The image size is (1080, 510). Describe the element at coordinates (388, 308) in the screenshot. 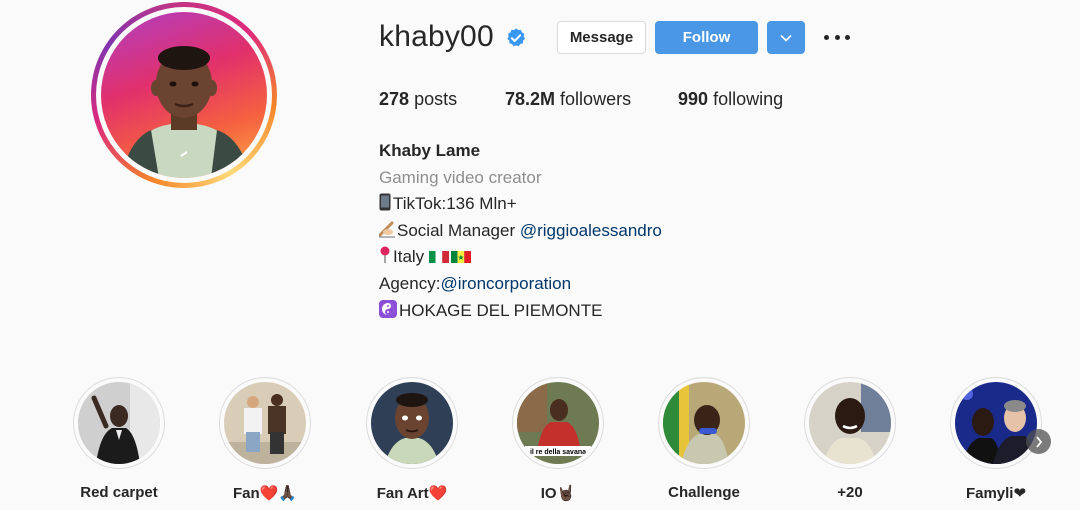

I see `yin-yang-emoji-icon` at that location.